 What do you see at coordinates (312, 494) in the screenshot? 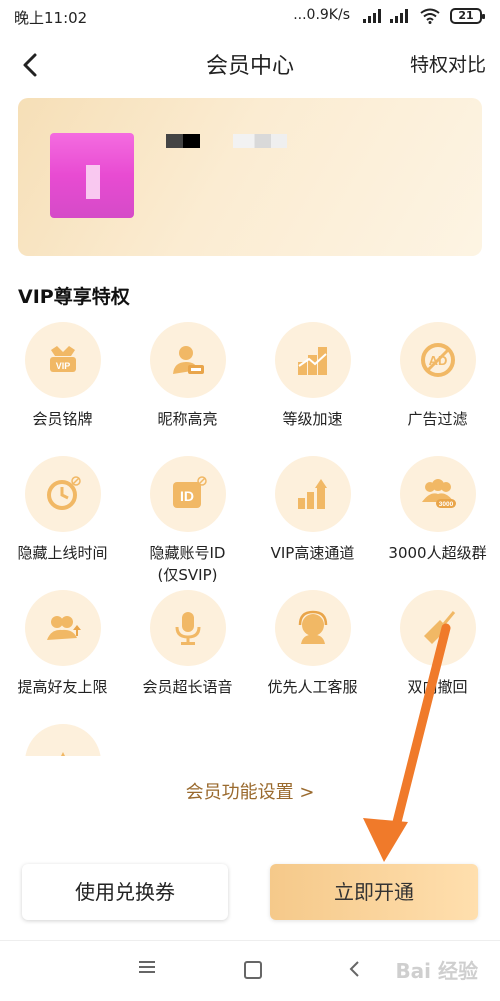
I see `fast-channel-icon` at bounding box center [312, 494].